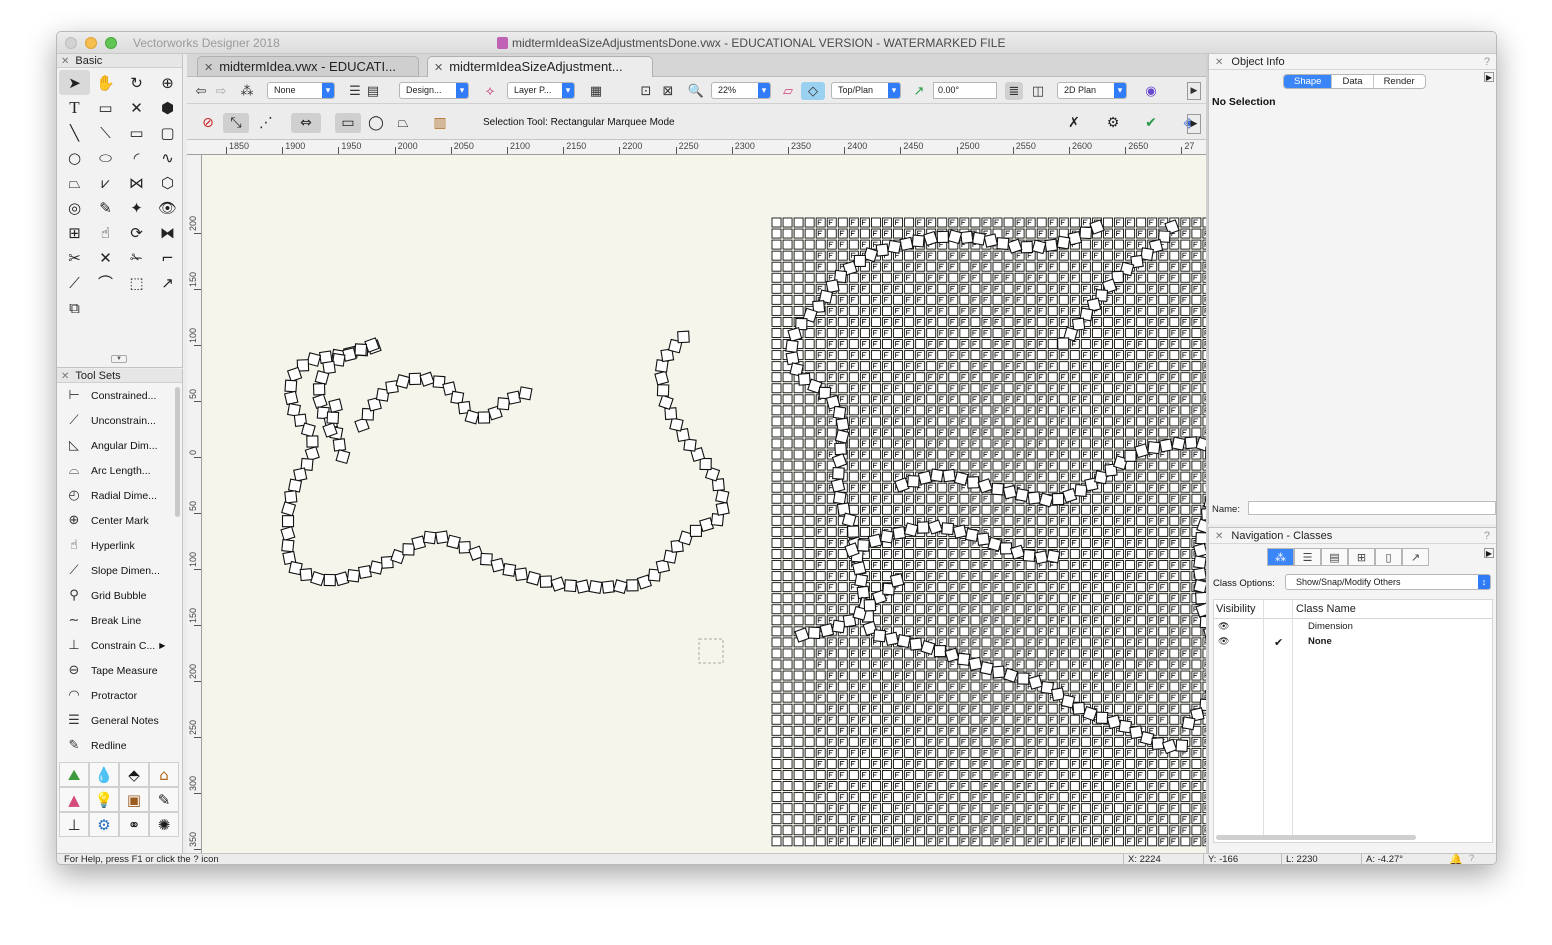  I want to click on classes-horizontal-scrollbar, so click(1316, 837).